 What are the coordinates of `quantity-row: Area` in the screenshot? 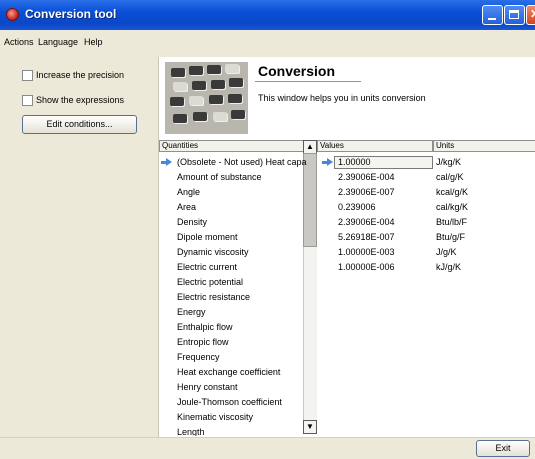 It's located at (186, 207).